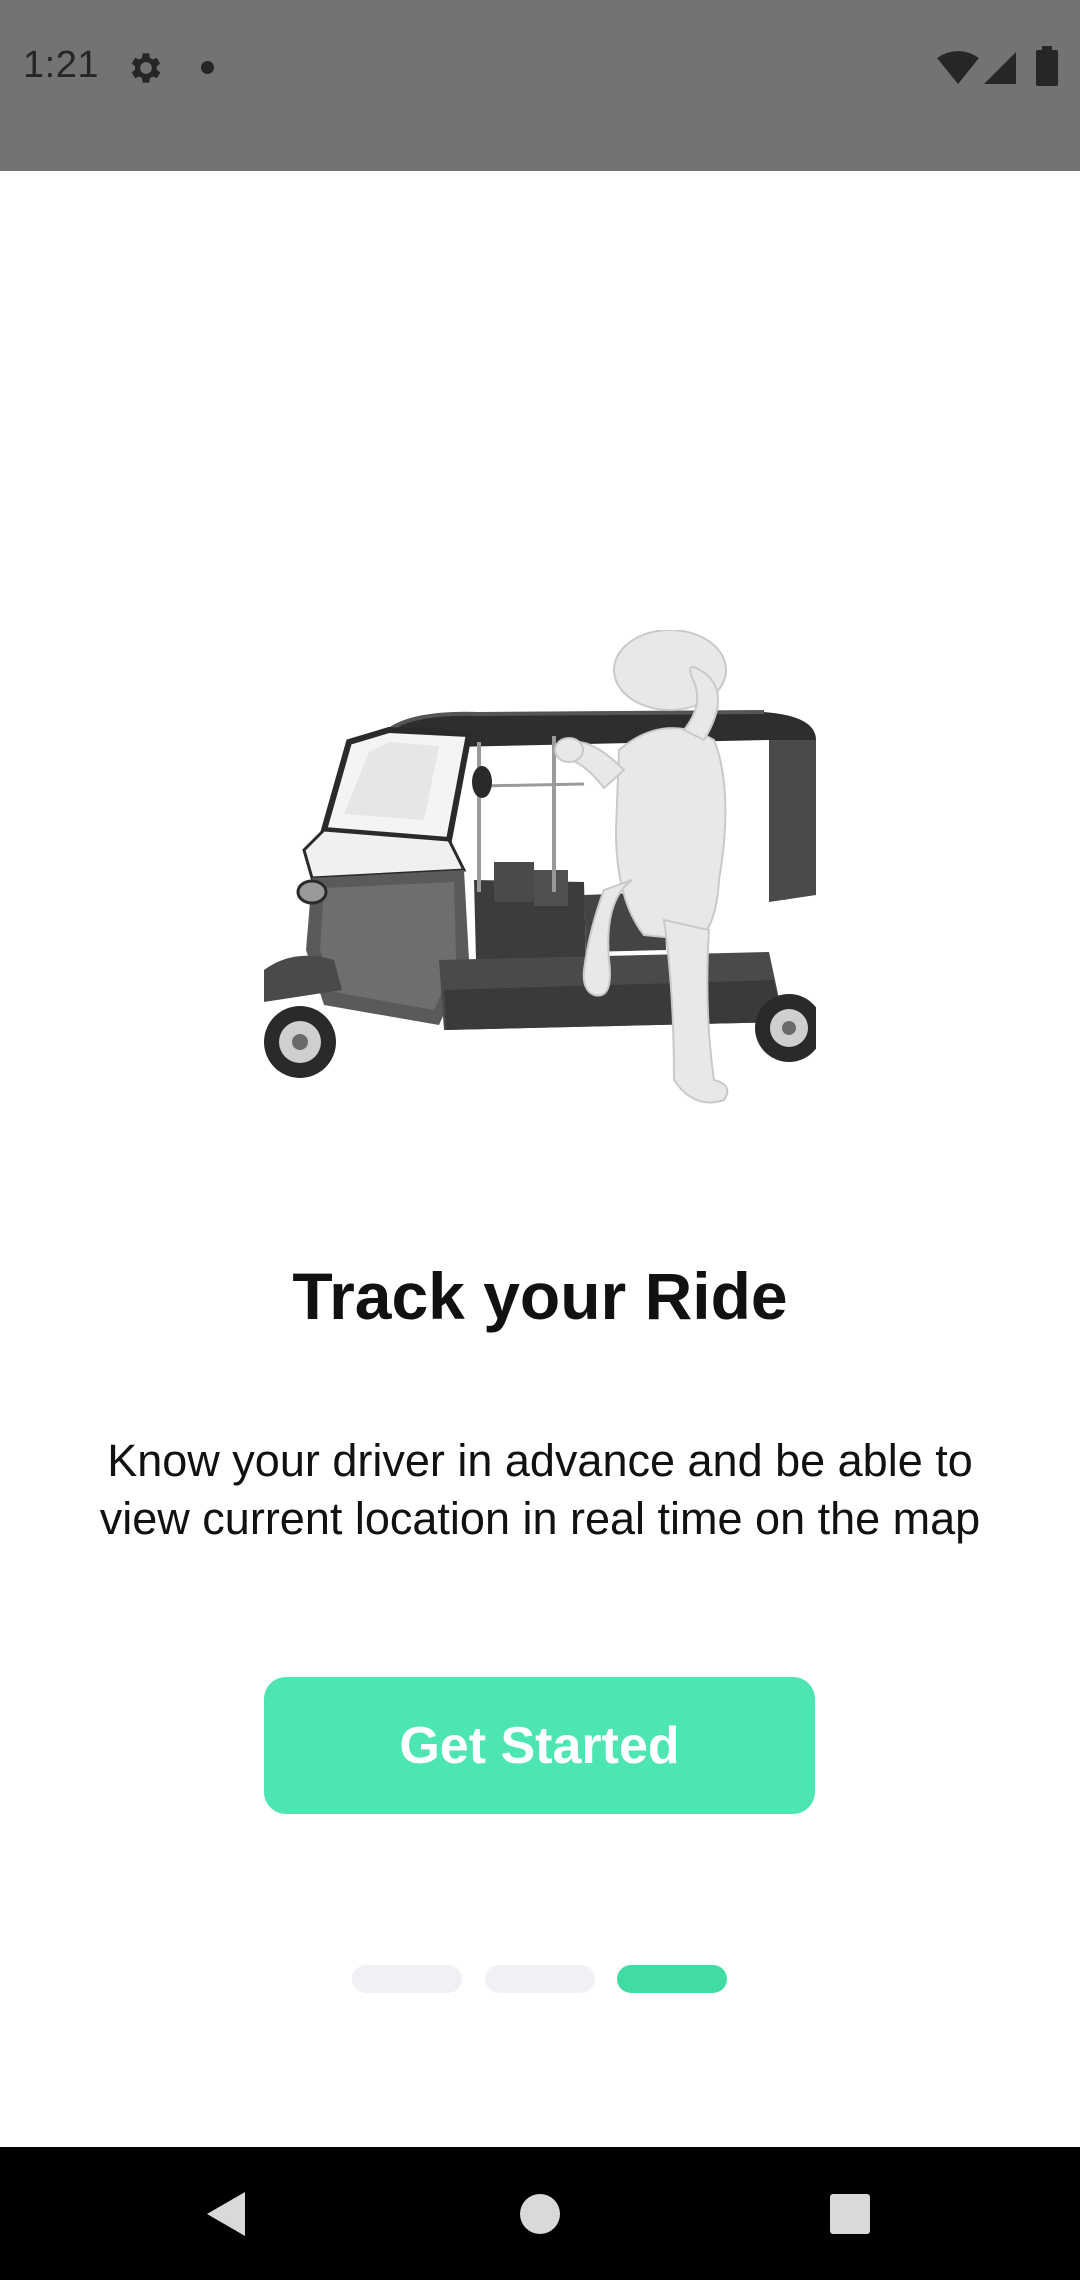 This screenshot has width=1080, height=2280. I want to click on recents-button, so click(850, 2213).